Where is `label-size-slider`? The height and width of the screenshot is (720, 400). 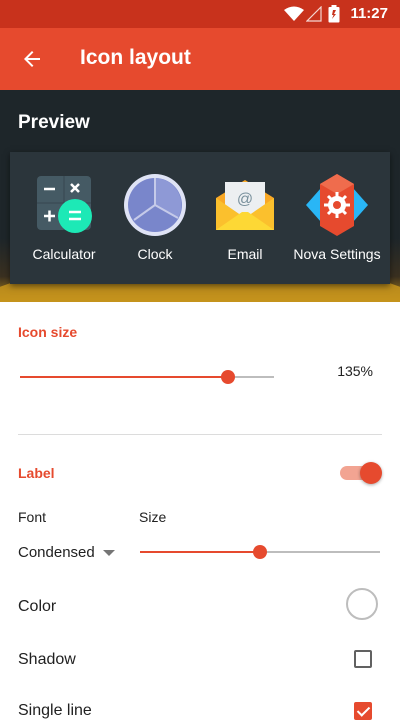 label-size-slider is located at coordinates (260, 552).